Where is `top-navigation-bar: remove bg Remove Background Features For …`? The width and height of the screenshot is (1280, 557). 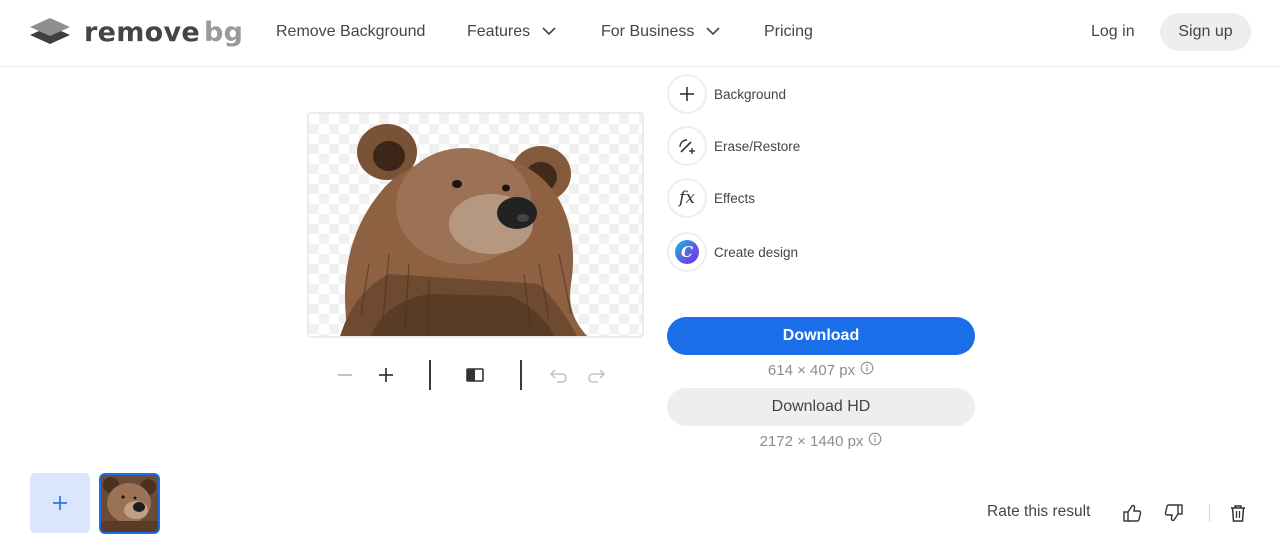 top-navigation-bar: remove bg Remove Background Features For … is located at coordinates (640, 33).